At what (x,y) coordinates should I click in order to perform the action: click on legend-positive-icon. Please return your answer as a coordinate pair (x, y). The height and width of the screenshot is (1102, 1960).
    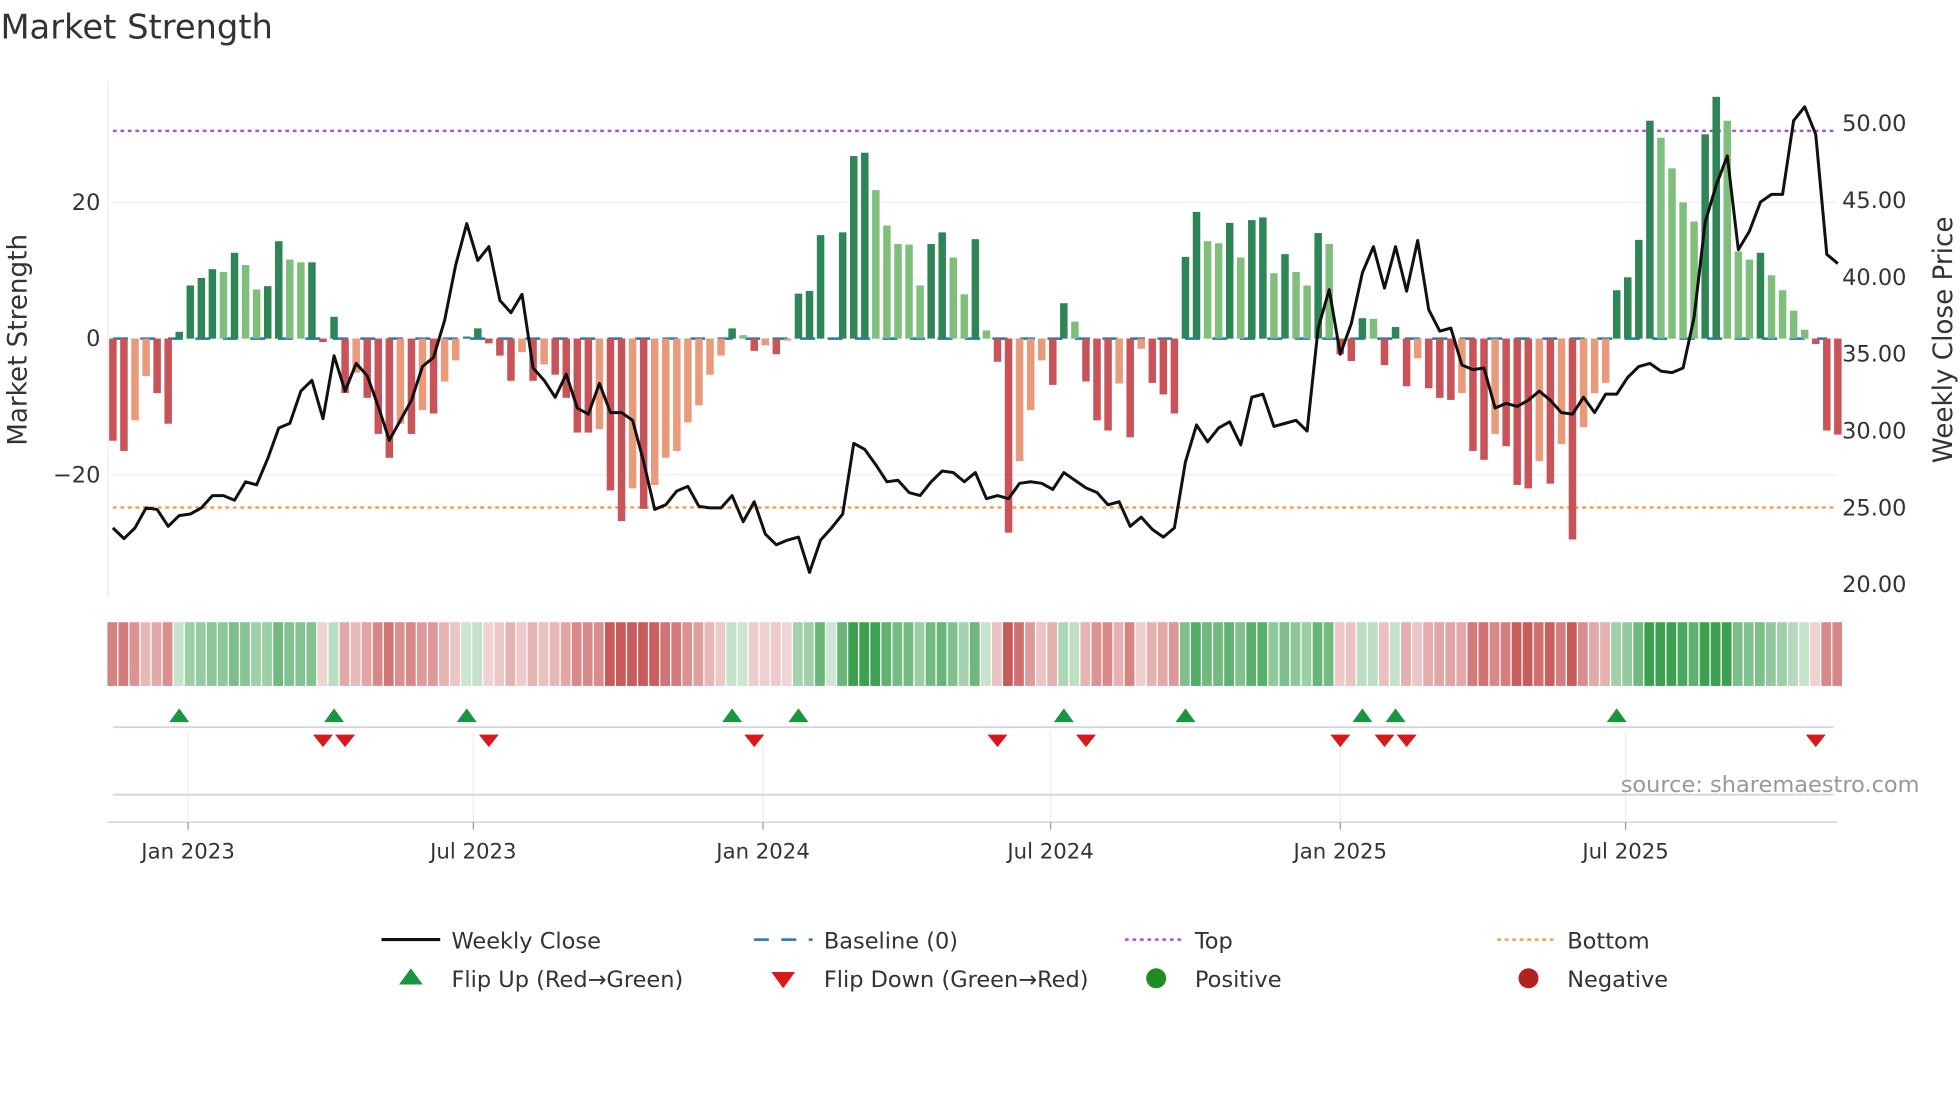
    Looking at the image, I should click on (1156, 978).